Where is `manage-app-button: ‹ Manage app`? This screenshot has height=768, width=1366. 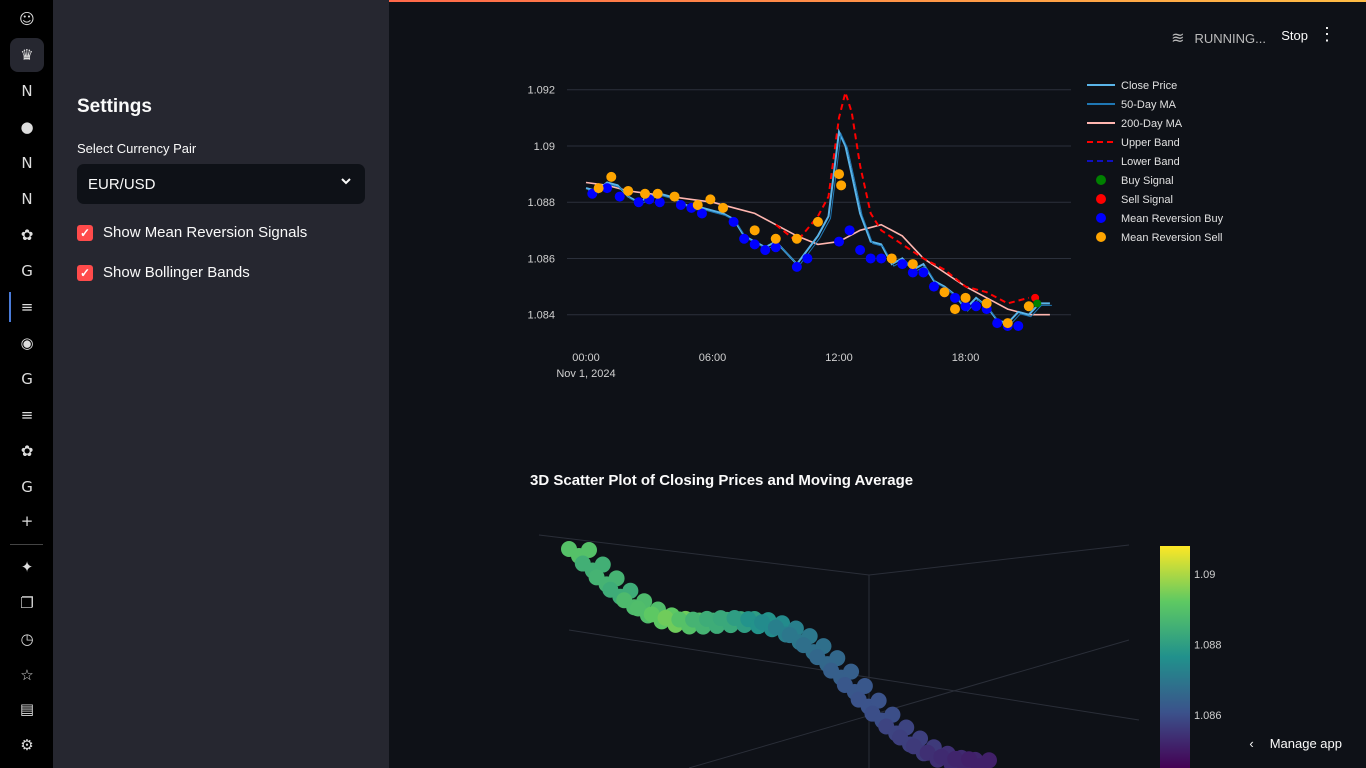
manage-app-button: ‹ Manage app is located at coordinates (1295, 743).